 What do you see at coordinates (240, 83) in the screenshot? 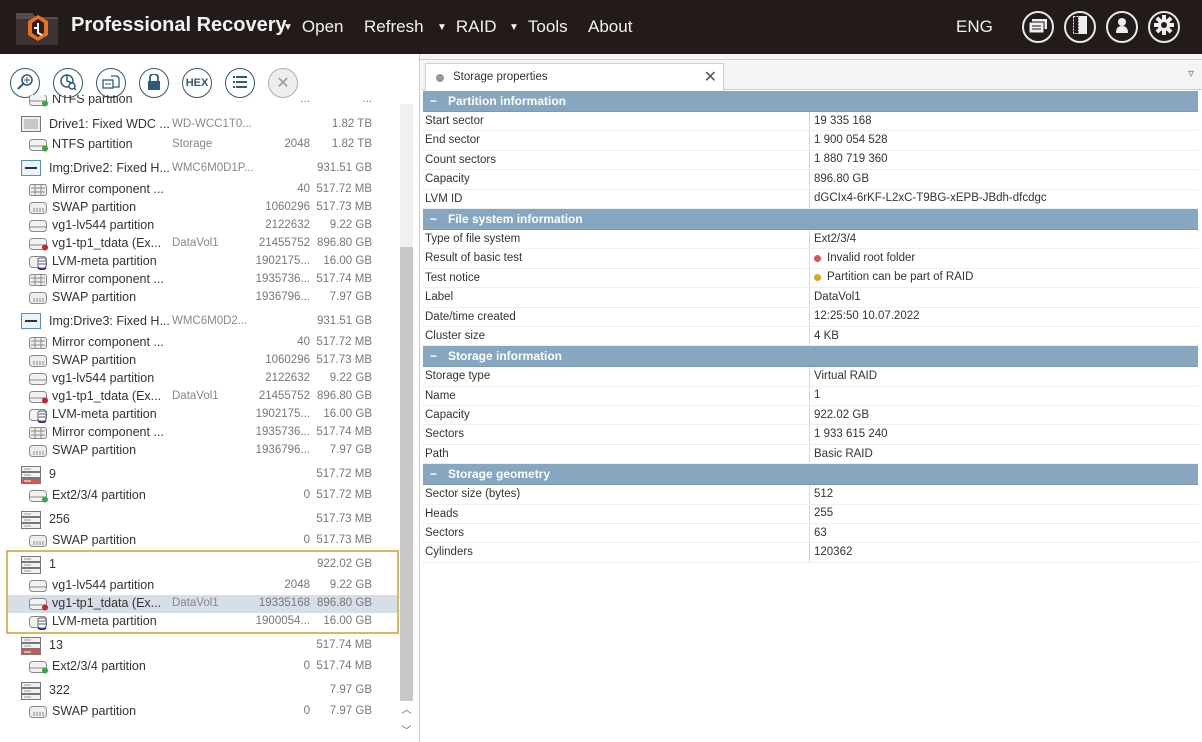
I see `list-button` at bounding box center [240, 83].